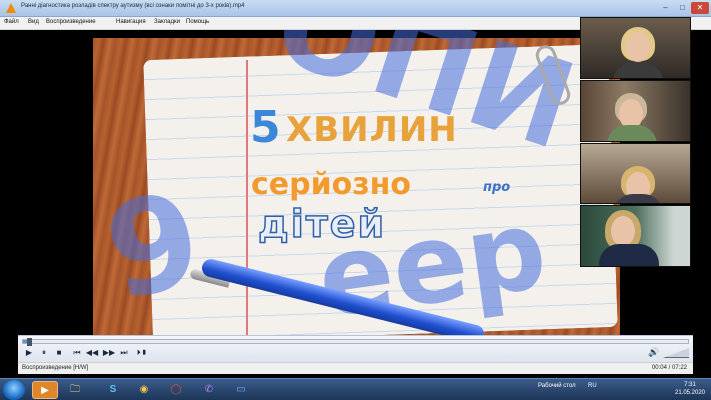 The height and width of the screenshot is (400, 711). Describe the element at coordinates (355, 348) in the screenshot. I see `playback-controls: ▶ ⏸ ■ ⏮ ◀◀ ▶▶ ⏭ ⏵▮ 🔊` at that location.